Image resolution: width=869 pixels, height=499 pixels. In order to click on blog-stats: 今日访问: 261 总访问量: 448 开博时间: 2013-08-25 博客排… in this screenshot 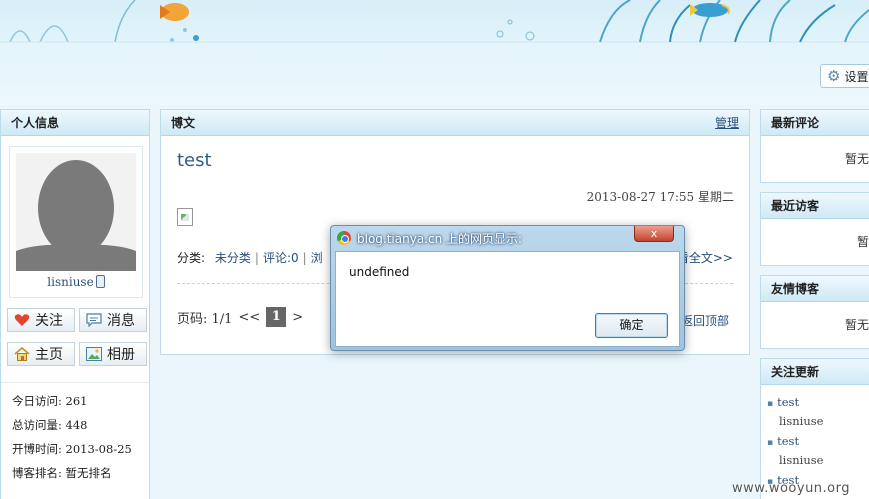, I will do `click(75, 433)`.